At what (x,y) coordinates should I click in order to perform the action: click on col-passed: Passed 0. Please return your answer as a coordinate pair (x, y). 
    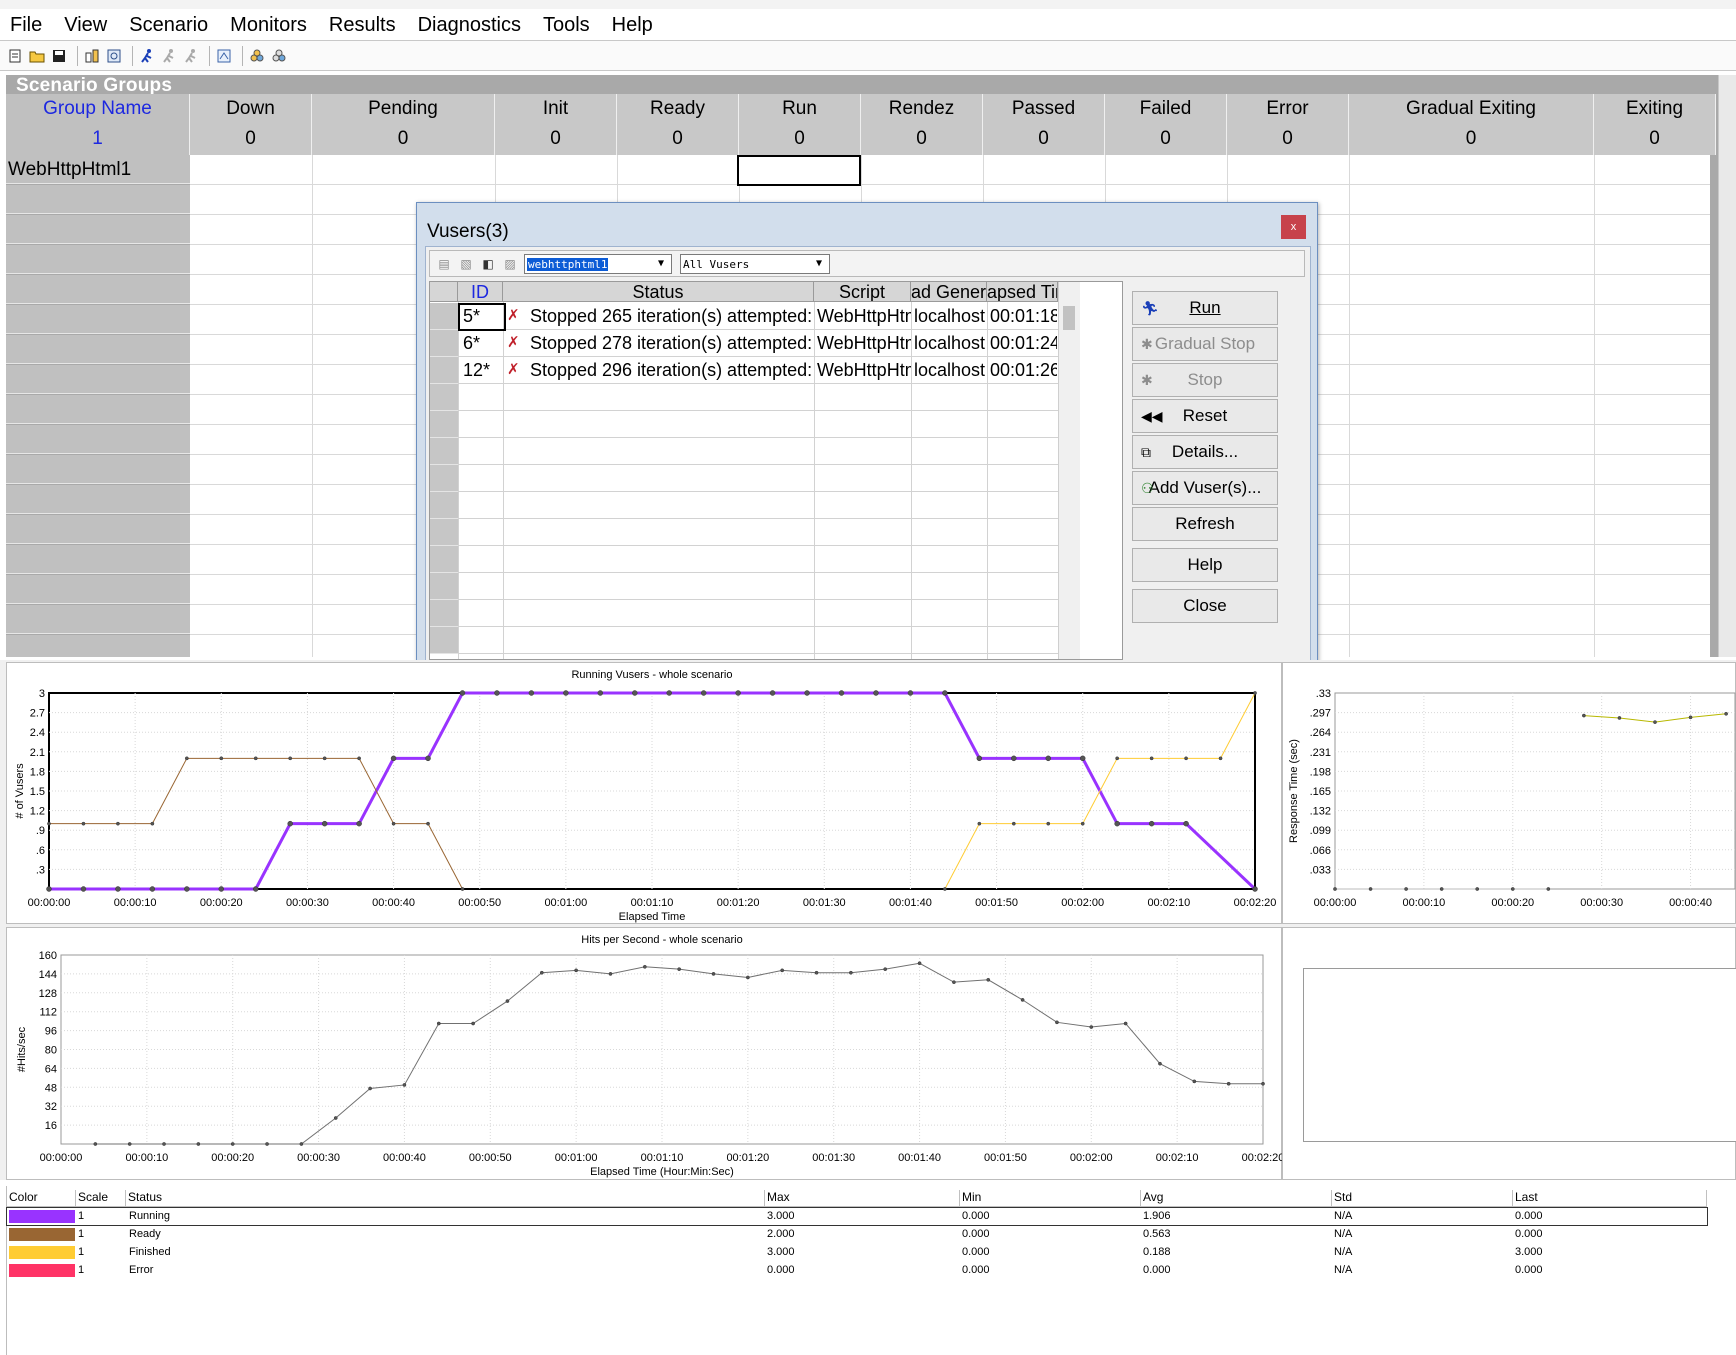
    Looking at the image, I should click on (1044, 124).